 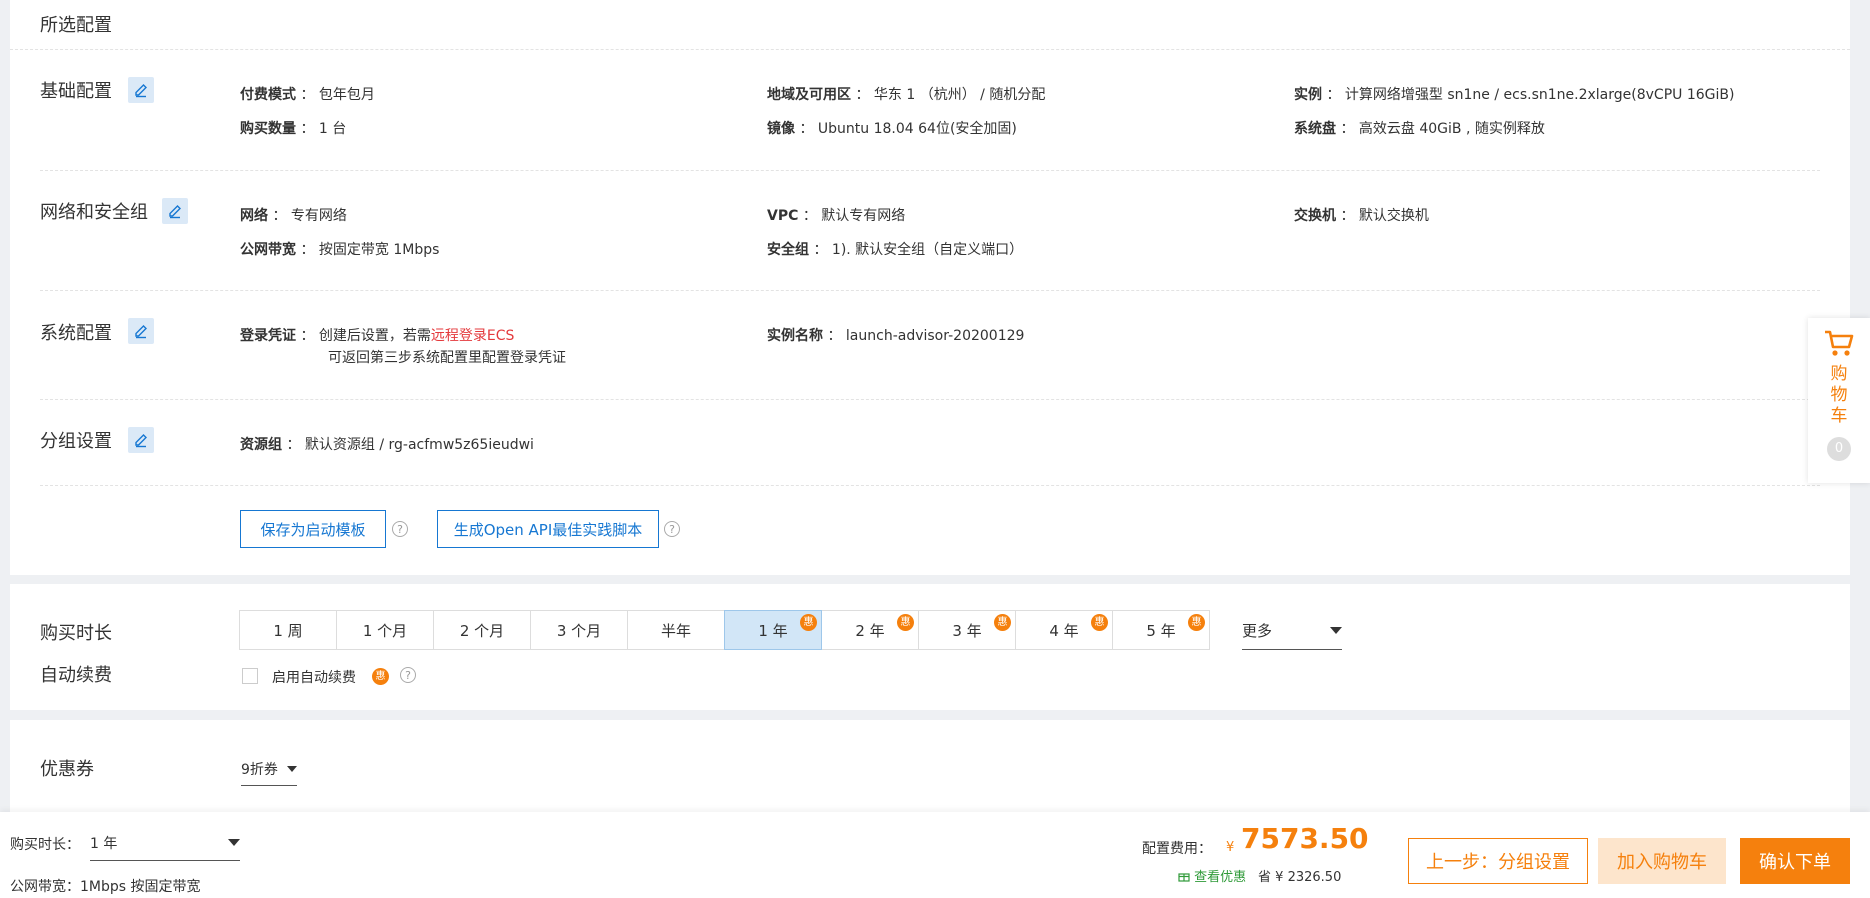 What do you see at coordinates (1064, 630) in the screenshot?
I see `duration-option: 4 年惠` at bounding box center [1064, 630].